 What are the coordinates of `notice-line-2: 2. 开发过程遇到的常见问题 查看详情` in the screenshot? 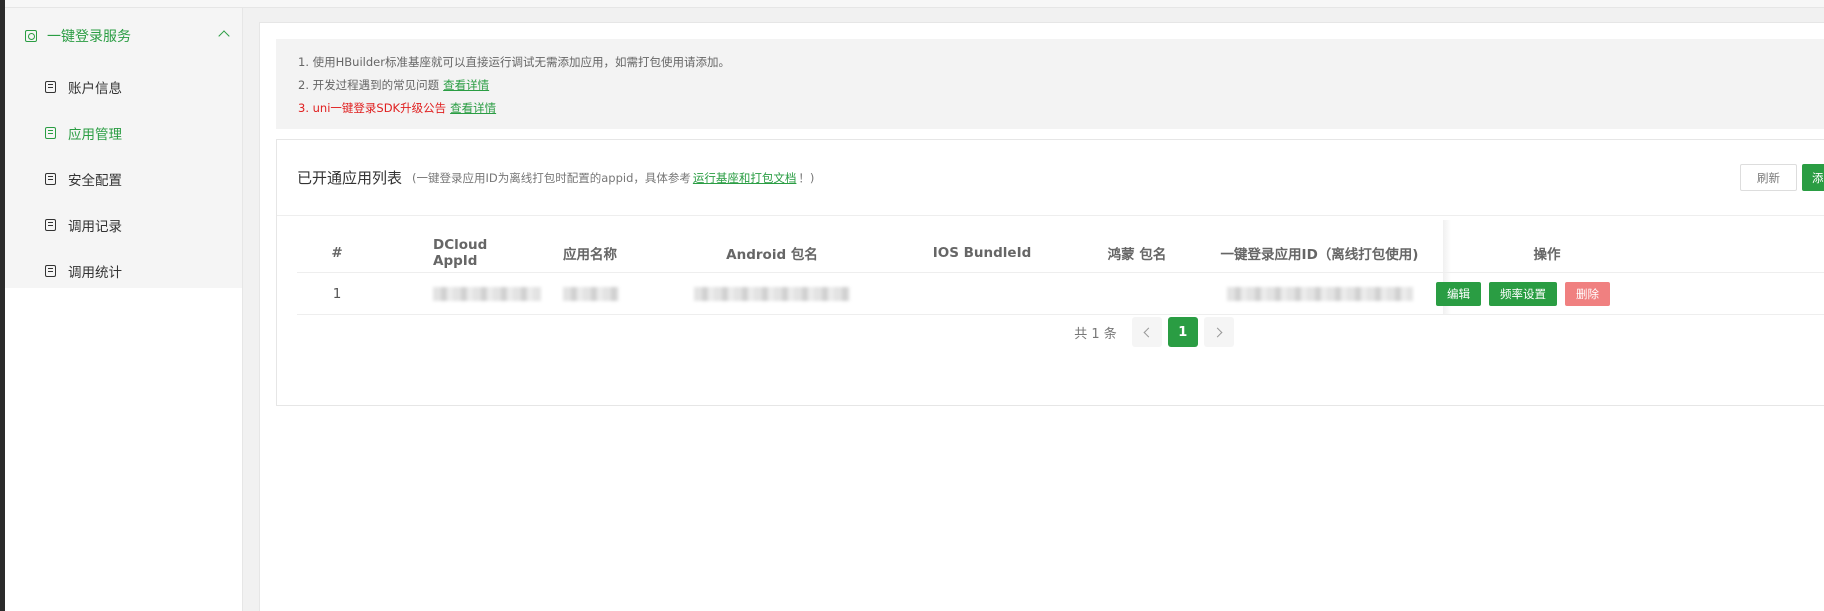 It's located at (1061, 85).